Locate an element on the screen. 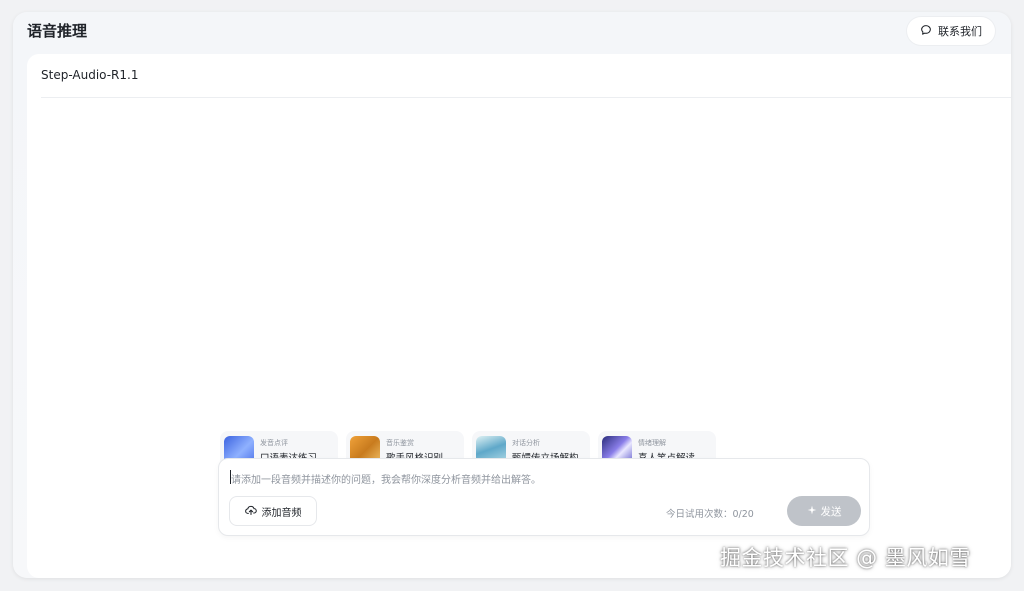 The image size is (1024, 591). suggestion-category: 发音点评 is located at coordinates (274, 443).